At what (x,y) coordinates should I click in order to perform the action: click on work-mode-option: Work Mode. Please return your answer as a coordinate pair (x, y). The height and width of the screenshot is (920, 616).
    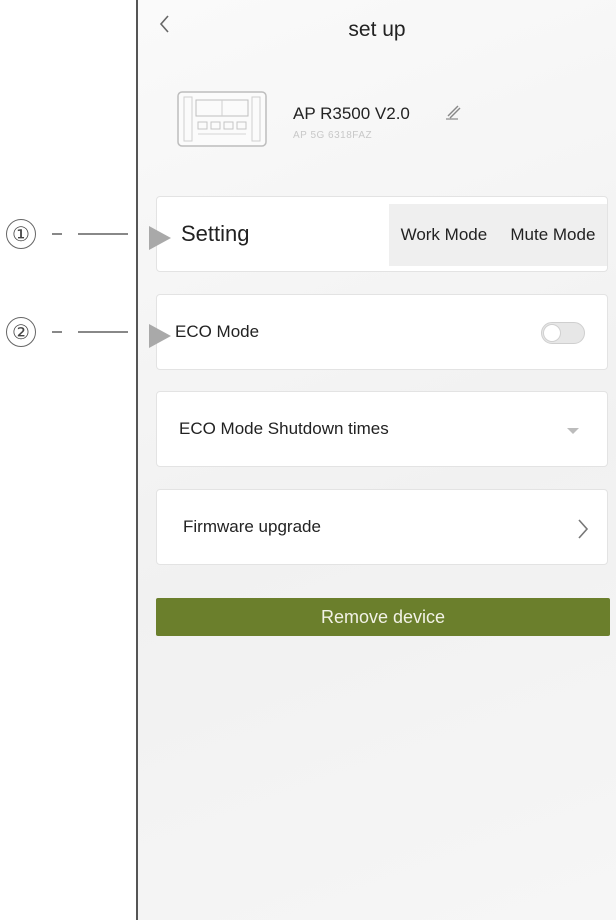
    Looking at the image, I should click on (444, 235).